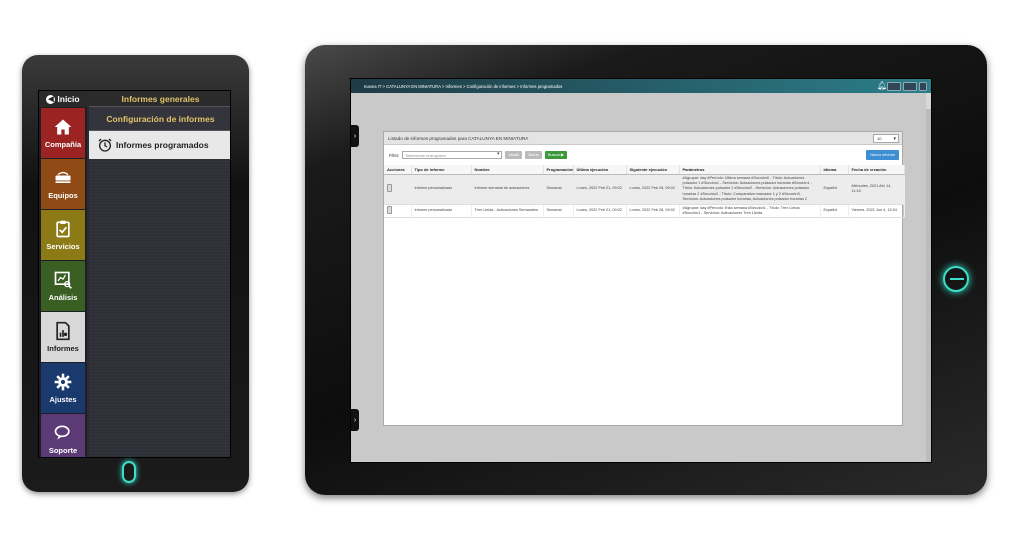 The image size is (1024, 542). What do you see at coordinates (62, 432) in the screenshot?
I see `chat-icon` at bounding box center [62, 432].